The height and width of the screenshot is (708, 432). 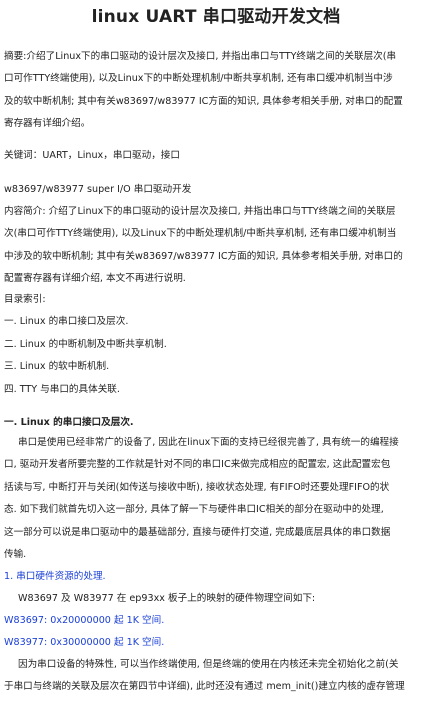 What do you see at coordinates (98, 189) in the screenshot?
I see `subtitle-line: w83697/w83977 super I/O 串口驱动开发` at bounding box center [98, 189].